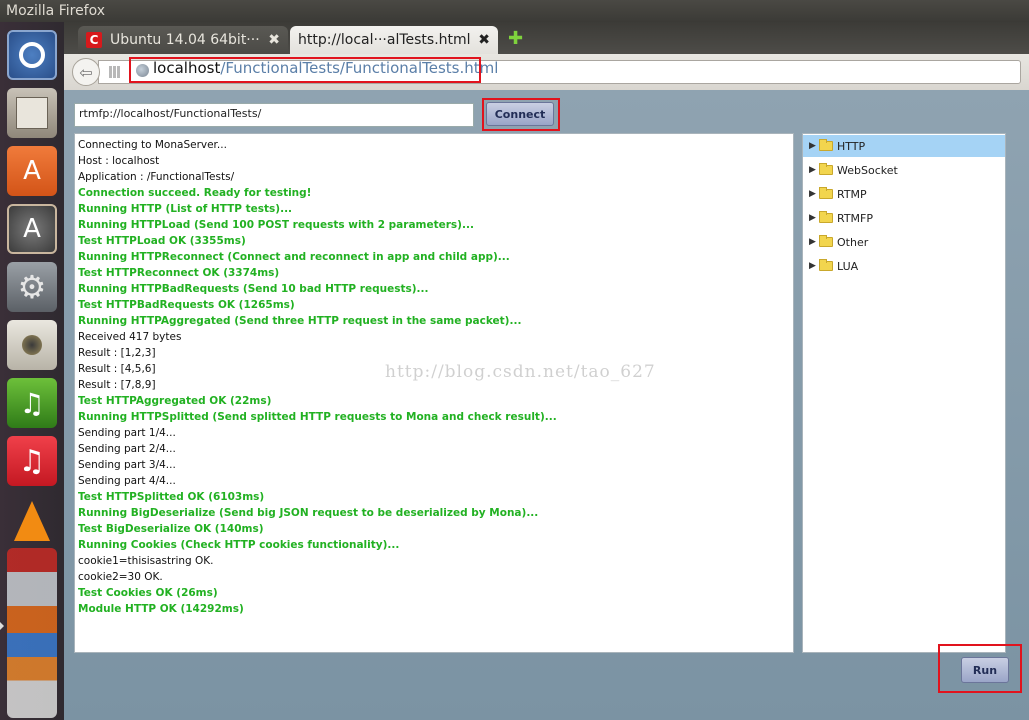  I want to click on run-button: Run, so click(985, 670).